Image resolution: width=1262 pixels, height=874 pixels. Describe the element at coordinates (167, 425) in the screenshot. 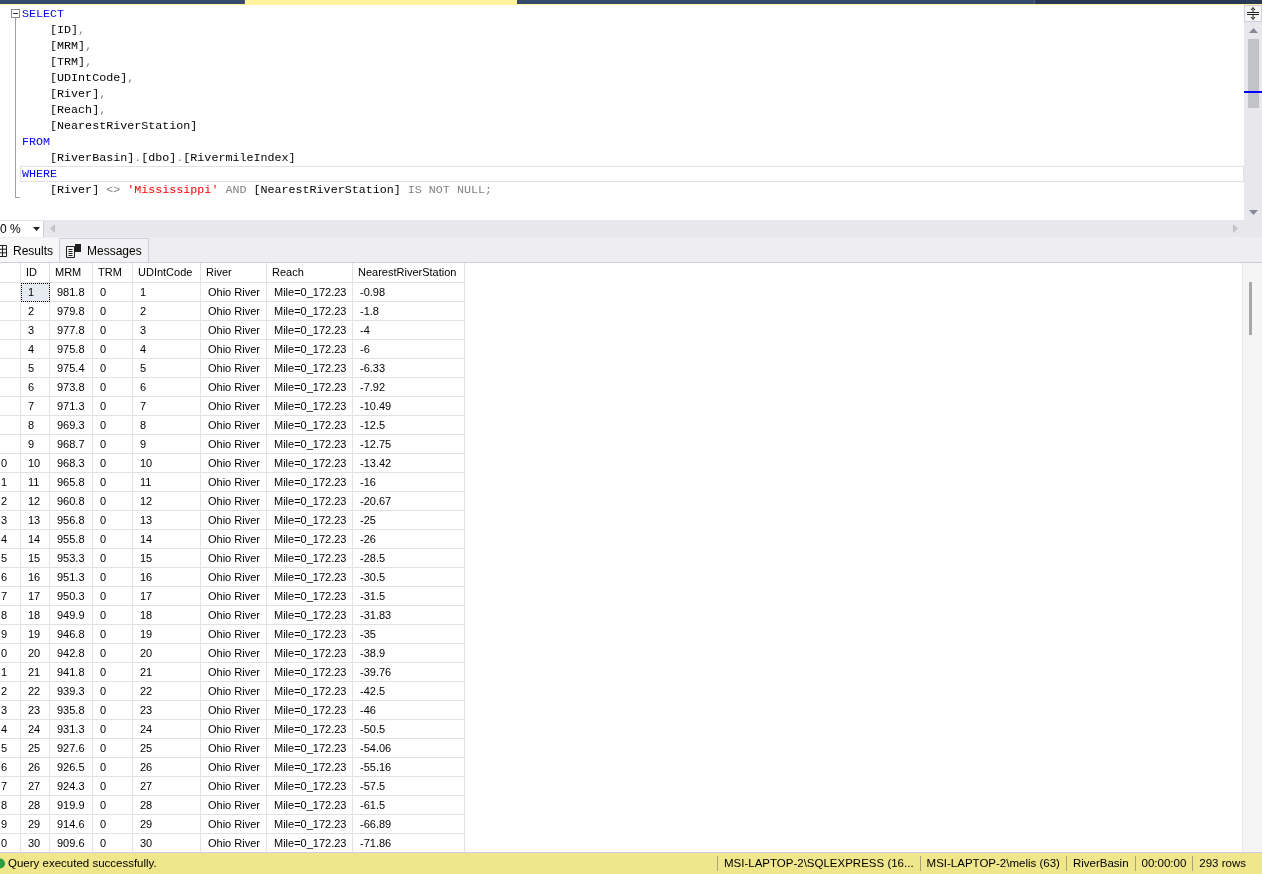

I see `table-cell: 8` at that location.